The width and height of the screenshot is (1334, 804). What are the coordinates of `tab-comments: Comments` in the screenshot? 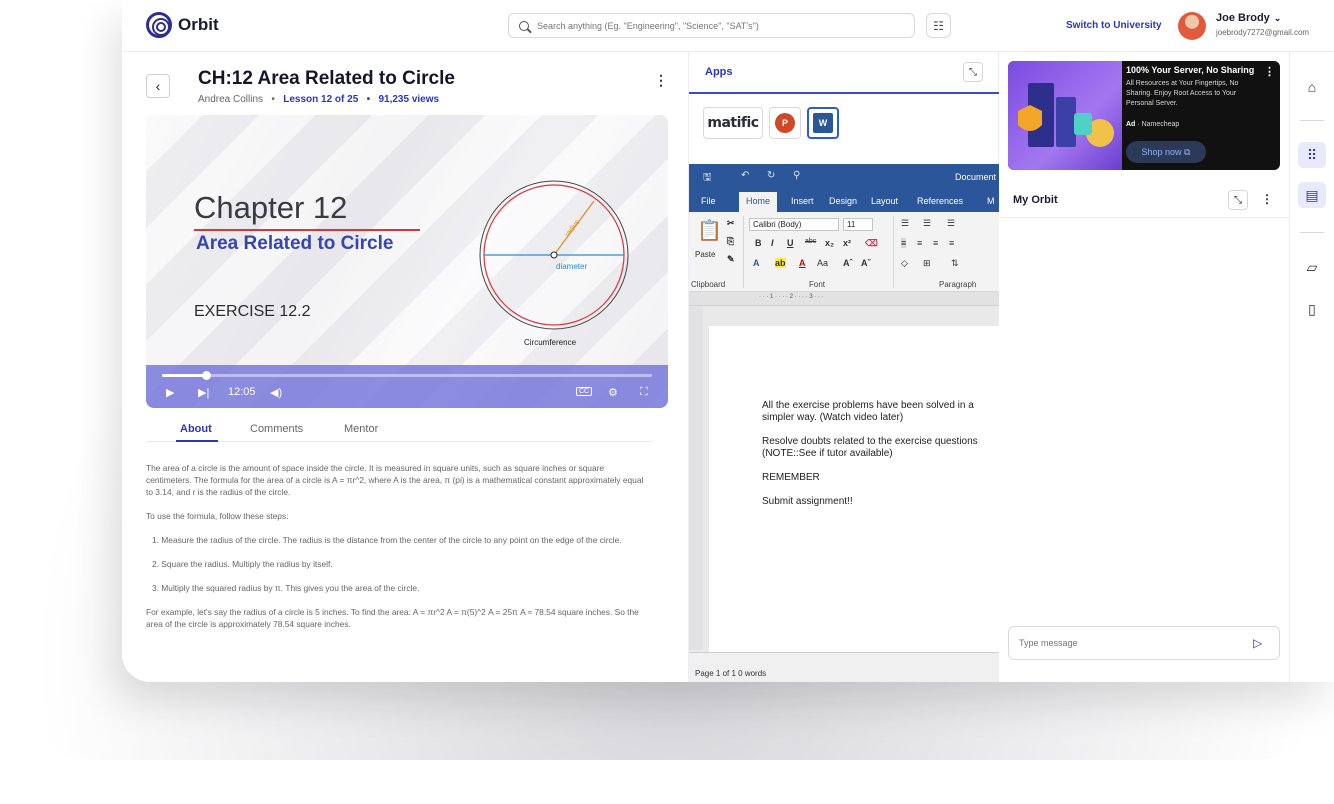 It's located at (276, 429).